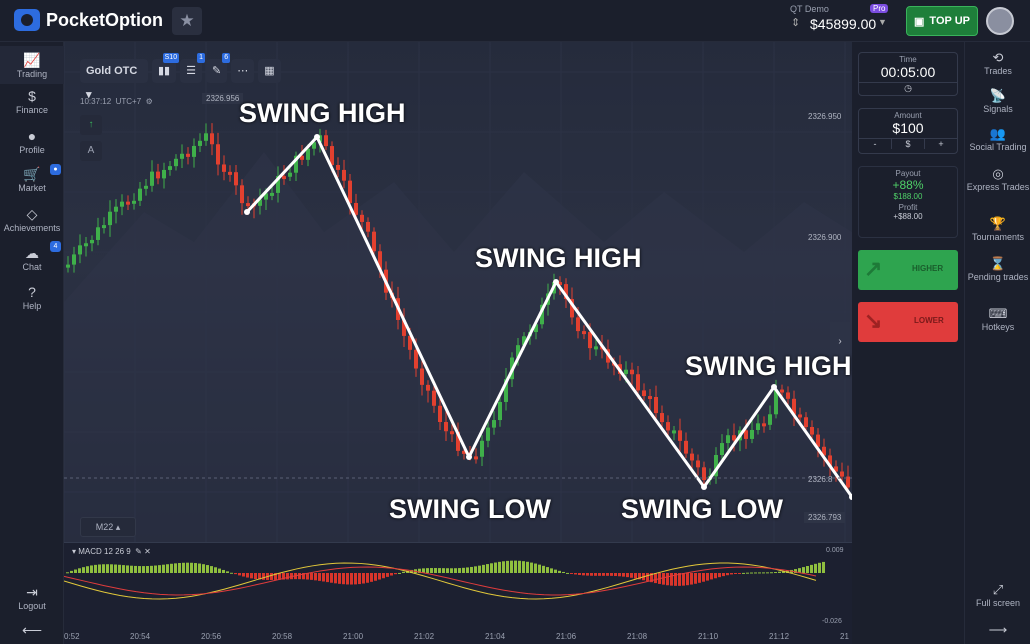  What do you see at coordinates (908, 270) in the screenshot?
I see `higher-button: ↗ HIGHER` at bounding box center [908, 270].